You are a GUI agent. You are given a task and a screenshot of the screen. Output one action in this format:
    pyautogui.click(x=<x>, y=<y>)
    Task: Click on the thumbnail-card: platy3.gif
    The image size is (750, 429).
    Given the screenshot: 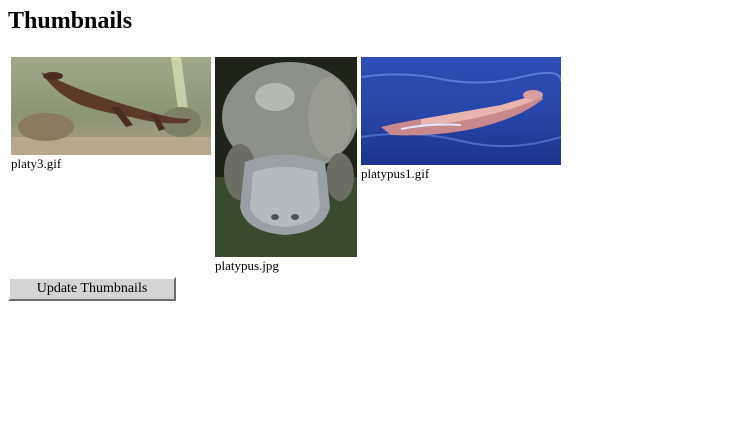 What is the action you would take?
    pyautogui.click(x=111, y=114)
    